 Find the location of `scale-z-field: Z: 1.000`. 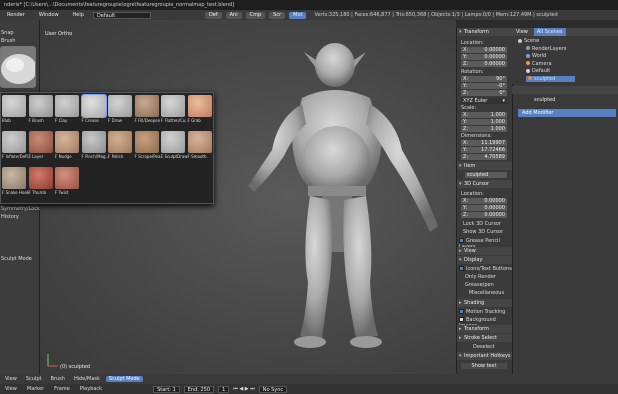

scale-z-field: Z: 1.000 is located at coordinates (484, 129).